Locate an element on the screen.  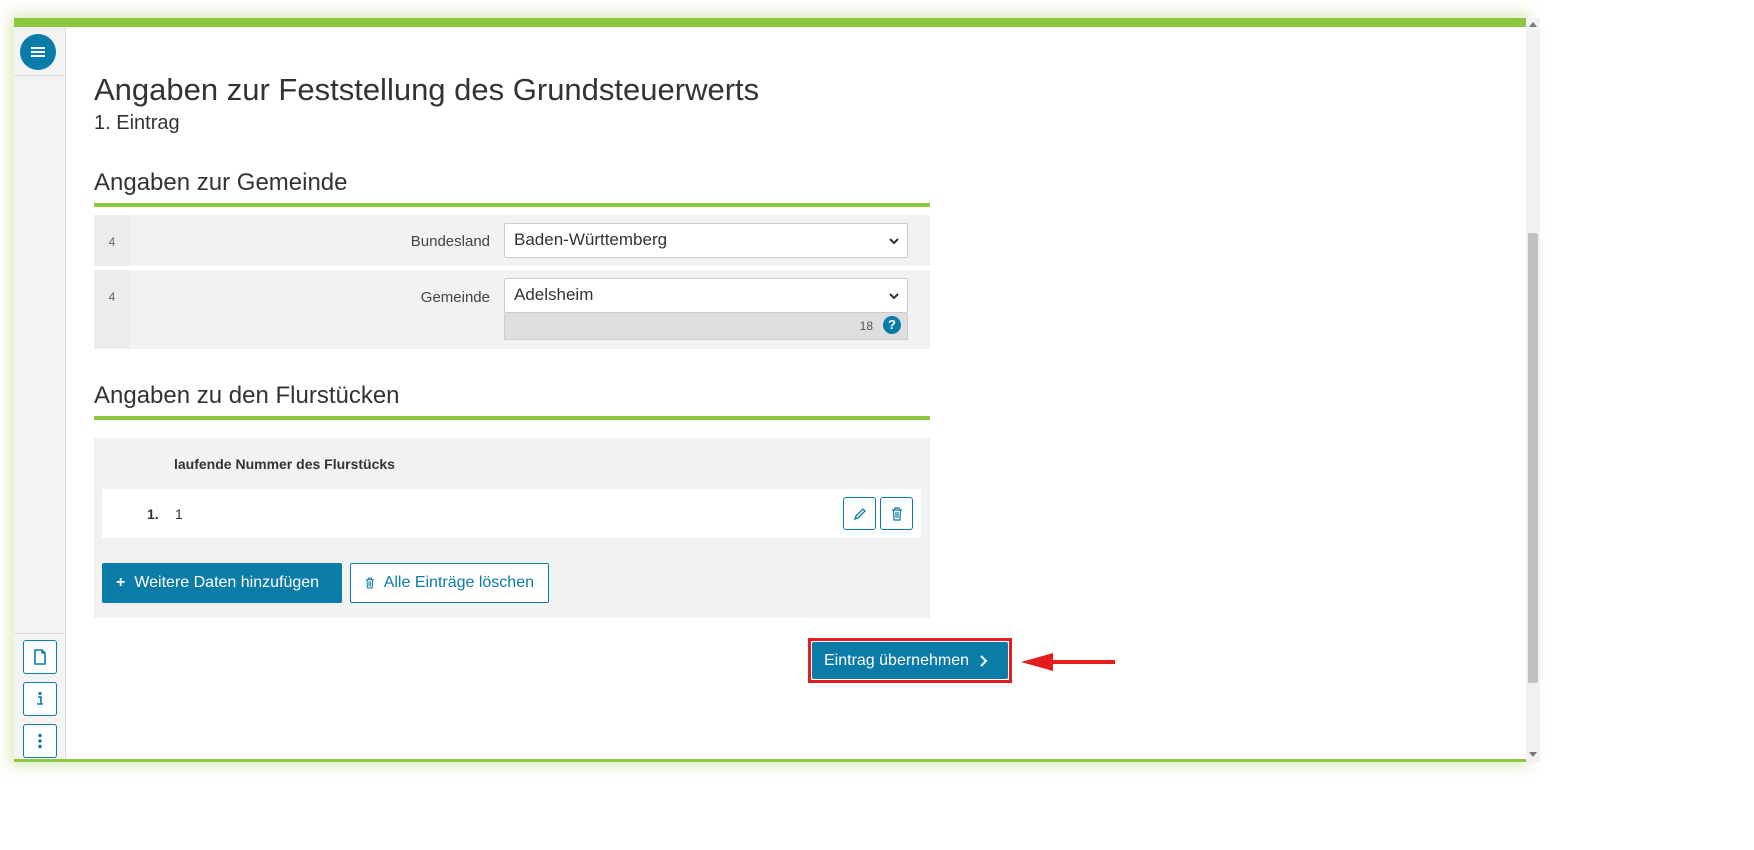
more-button is located at coordinates (40, 741).